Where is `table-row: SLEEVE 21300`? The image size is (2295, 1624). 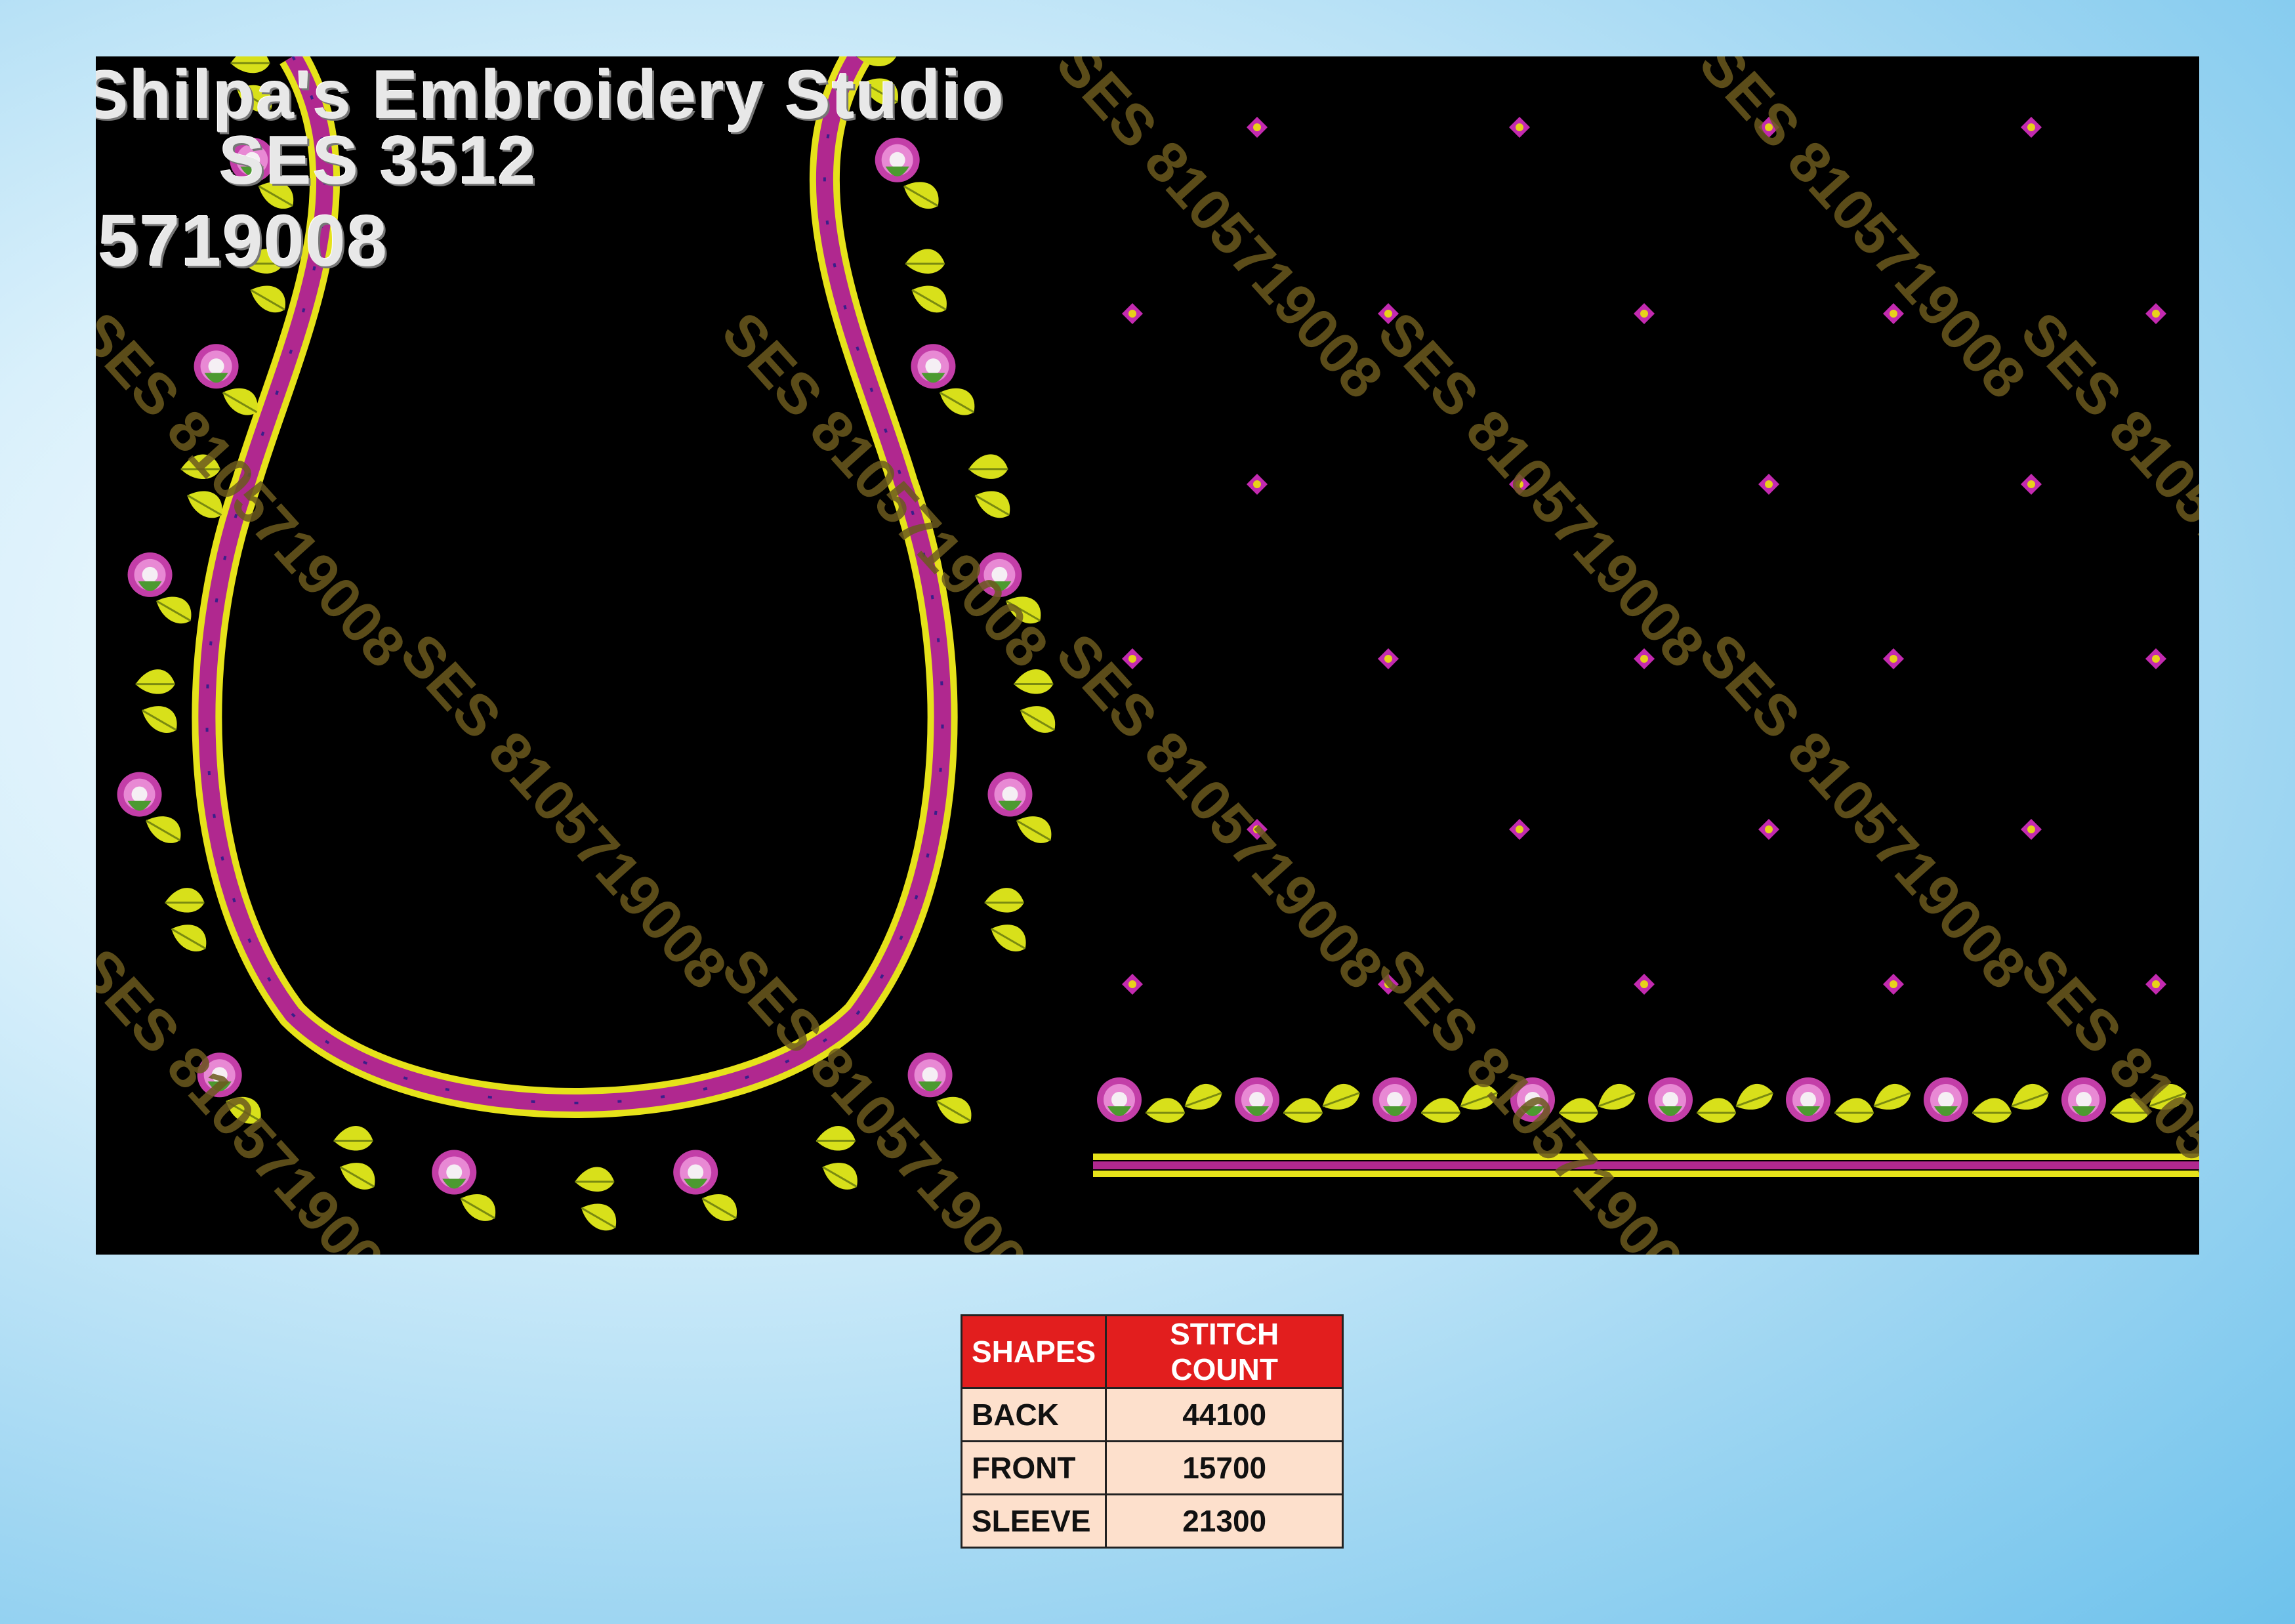 table-row: SLEEVE 21300 is located at coordinates (1152, 1521).